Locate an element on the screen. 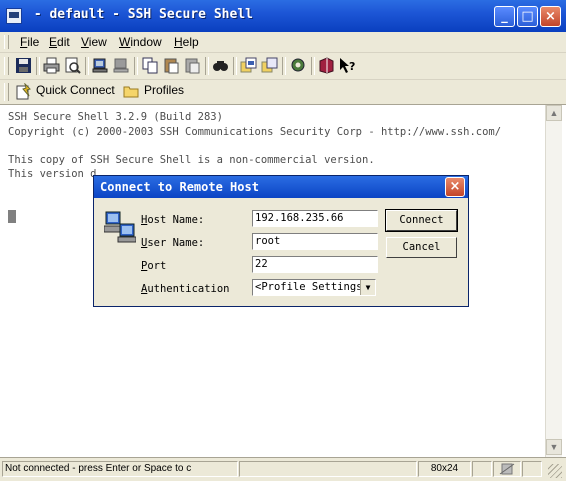 The height and width of the screenshot is (481, 566). settings-icon is located at coordinates (298, 65).